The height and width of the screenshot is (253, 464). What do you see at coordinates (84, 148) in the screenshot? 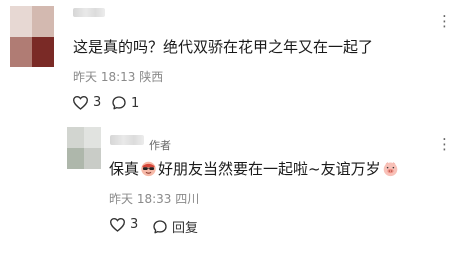
I see `reply-avatar` at bounding box center [84, 148].